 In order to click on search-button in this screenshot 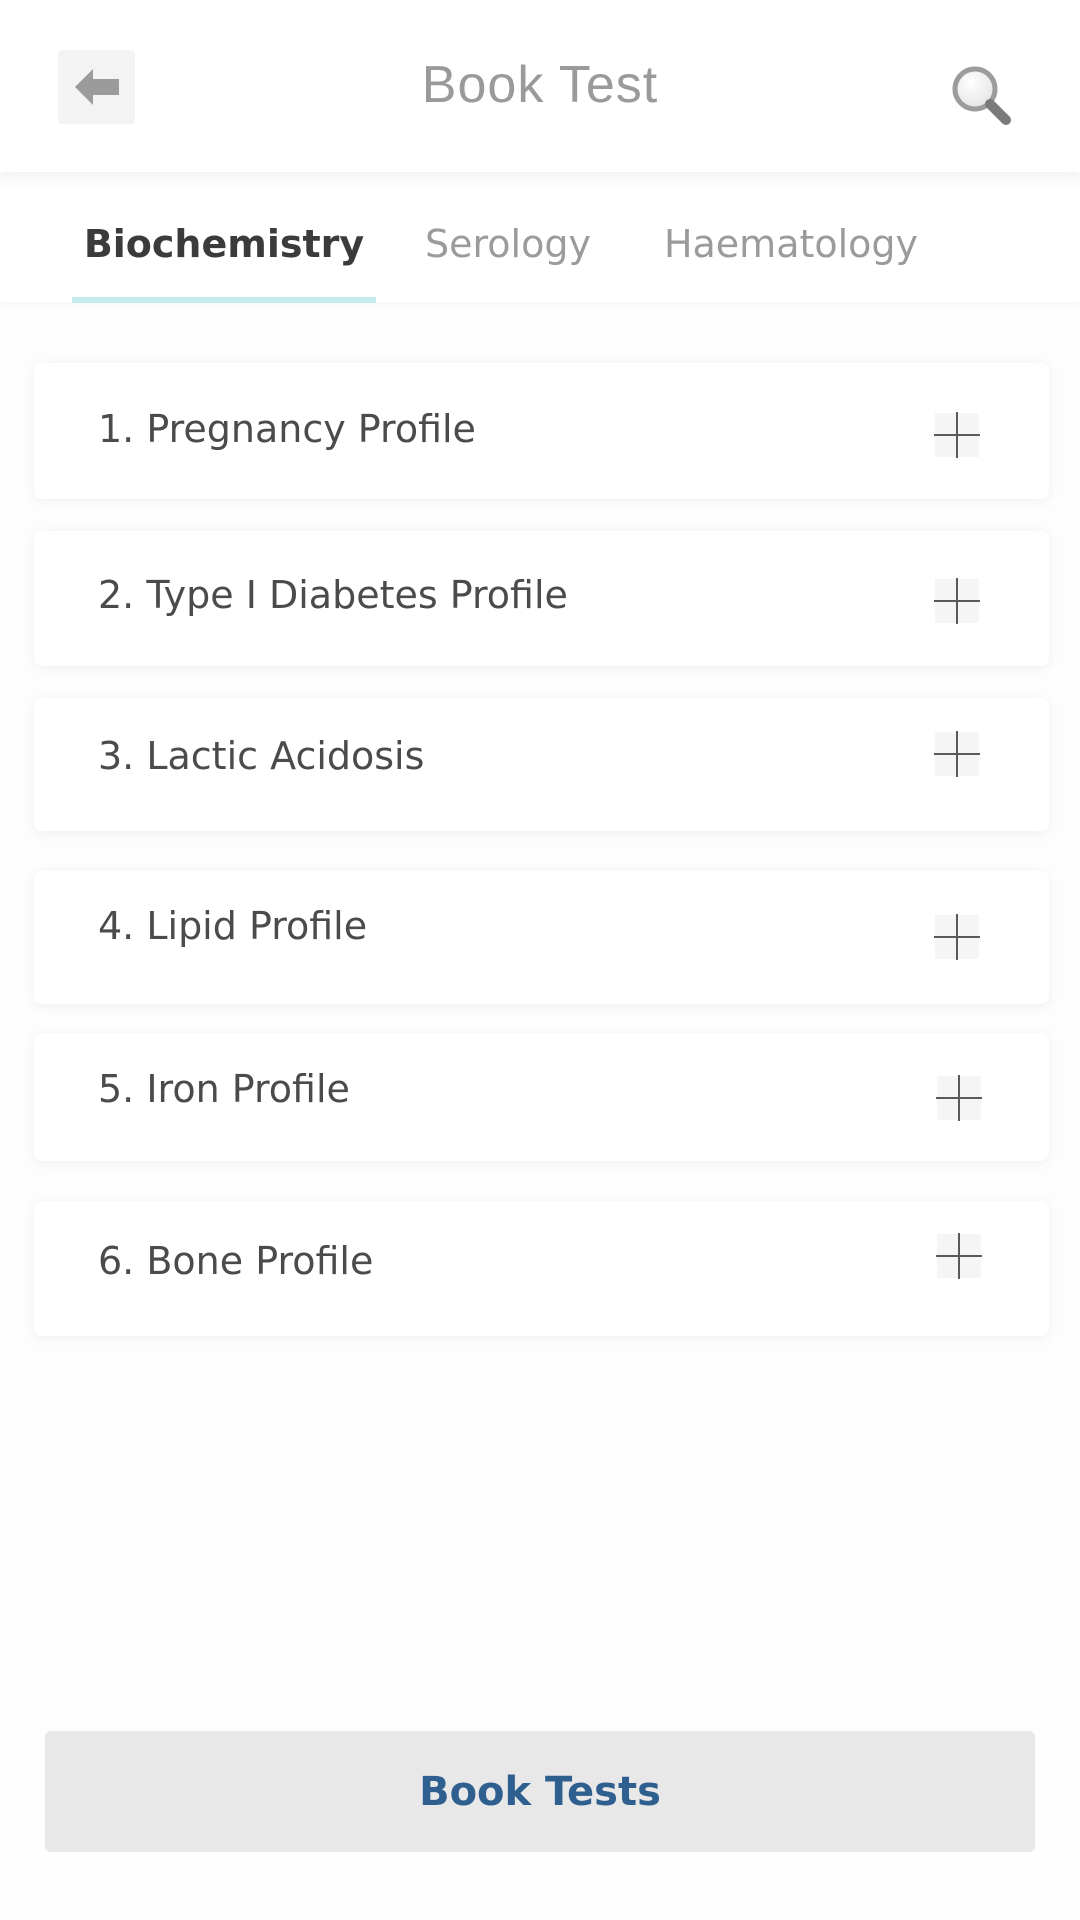, I will do `click(983, 97)`.